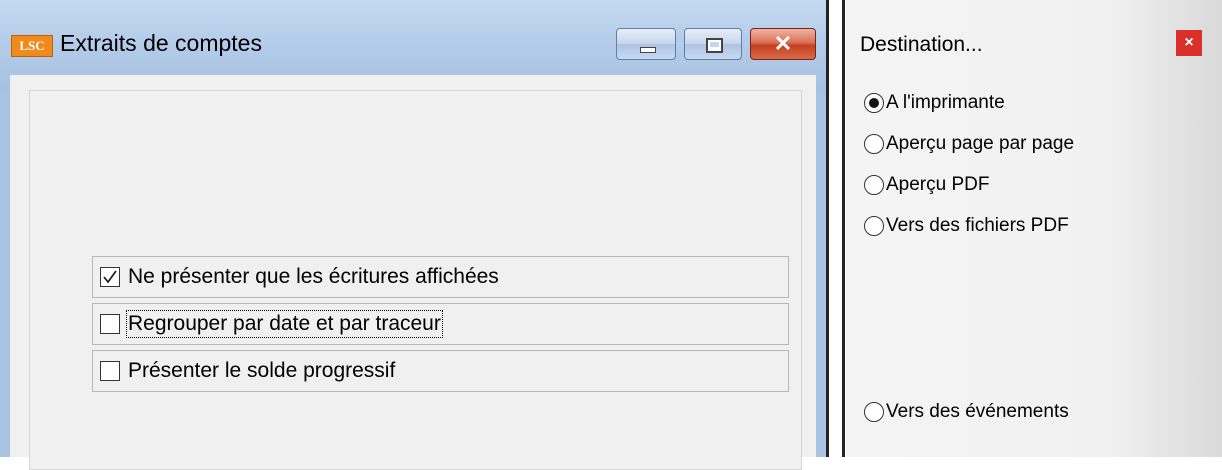  I want to click on window-title: Extraits de comptes, so click(161, 43).